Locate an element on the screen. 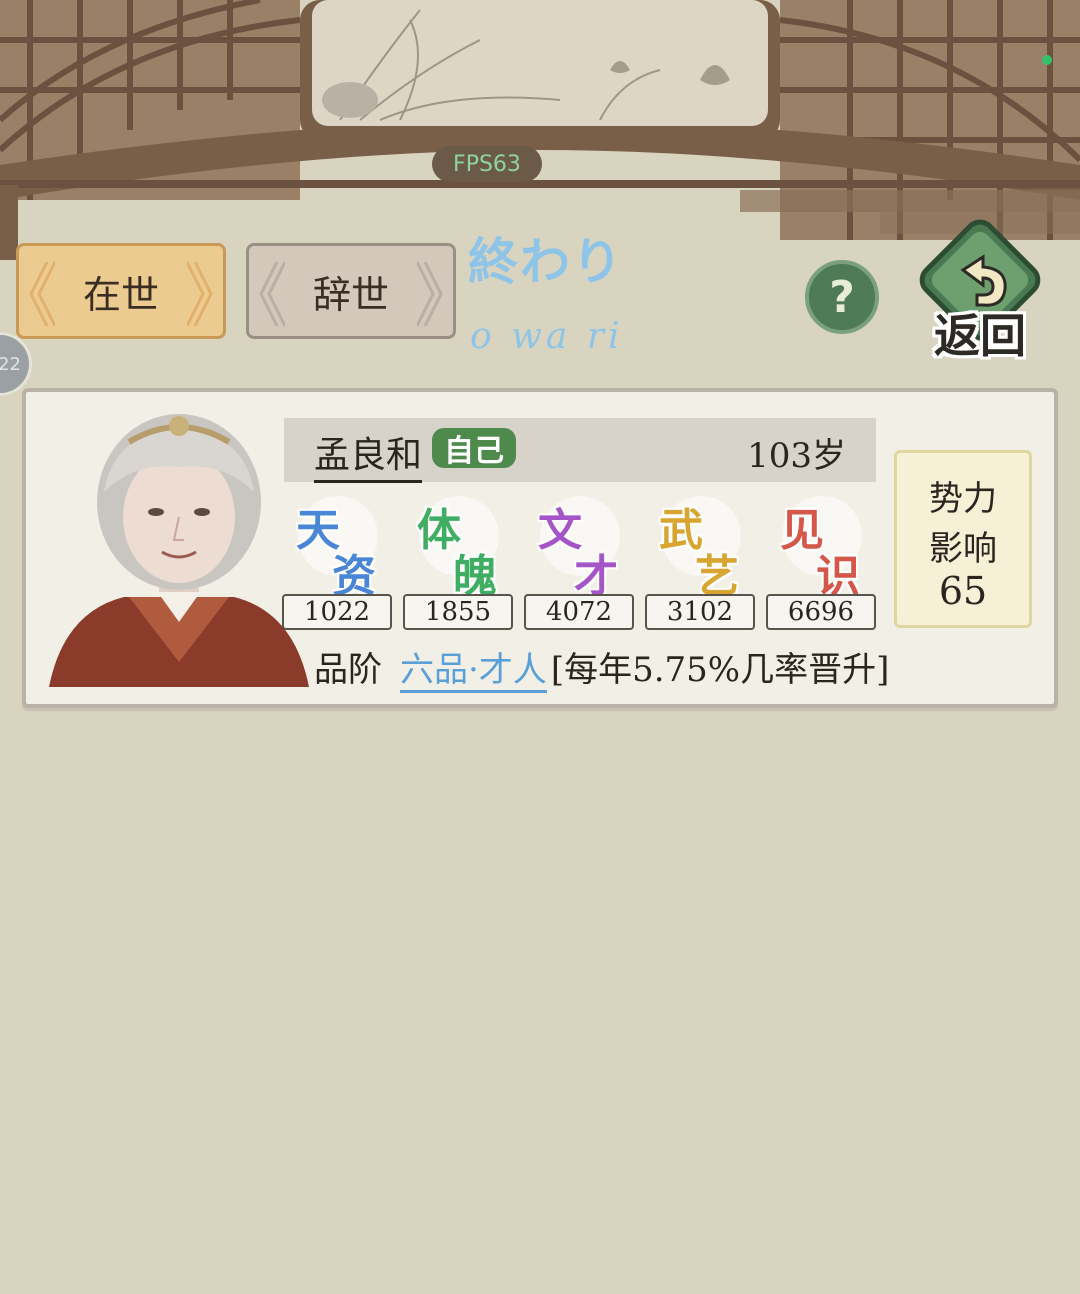 This screenshot has height=1294, width=1080. tab-deceased: 辞世 is located at coordinates (351, 291).